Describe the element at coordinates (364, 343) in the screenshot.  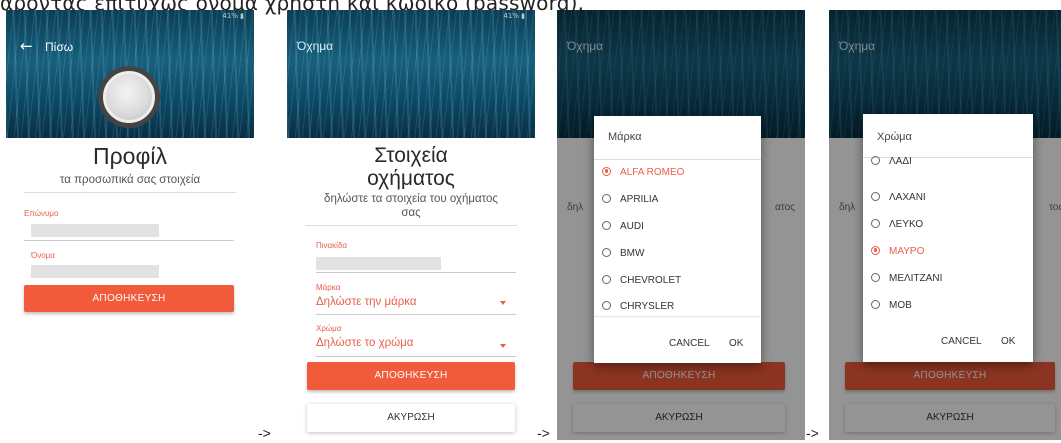
I see `color-select: Δηλώστε το χρώμα` at that location.